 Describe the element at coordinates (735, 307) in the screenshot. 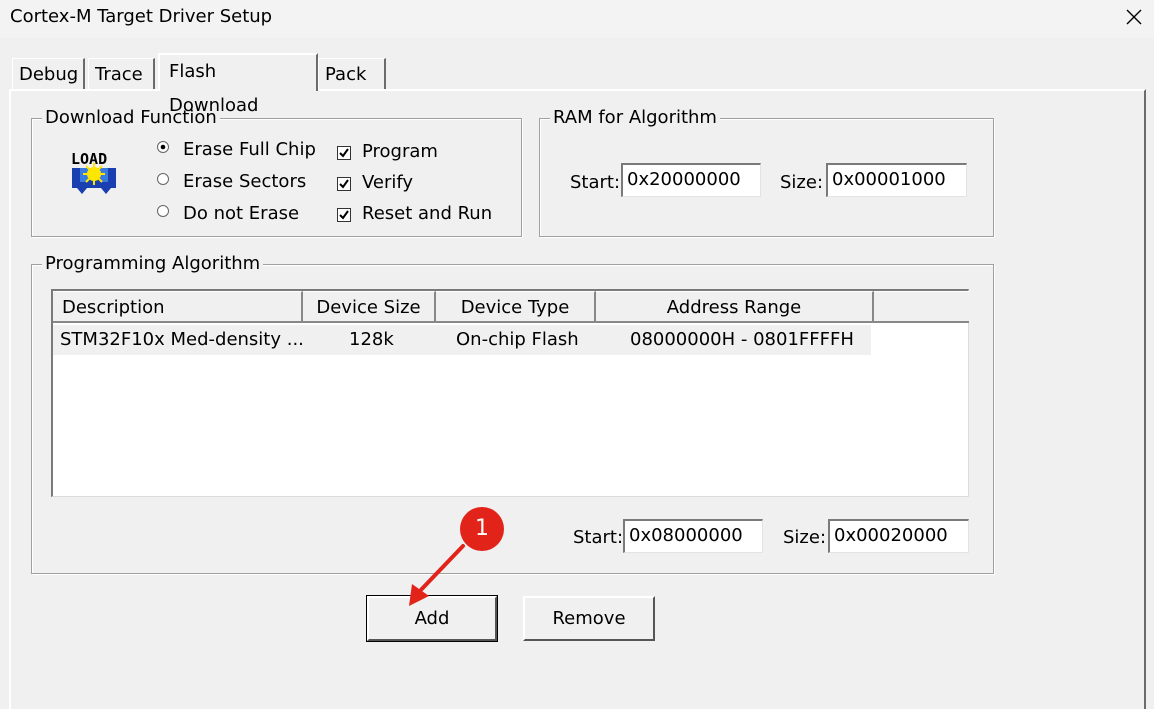

I see `column-header-address-range: Address Range` at that location.